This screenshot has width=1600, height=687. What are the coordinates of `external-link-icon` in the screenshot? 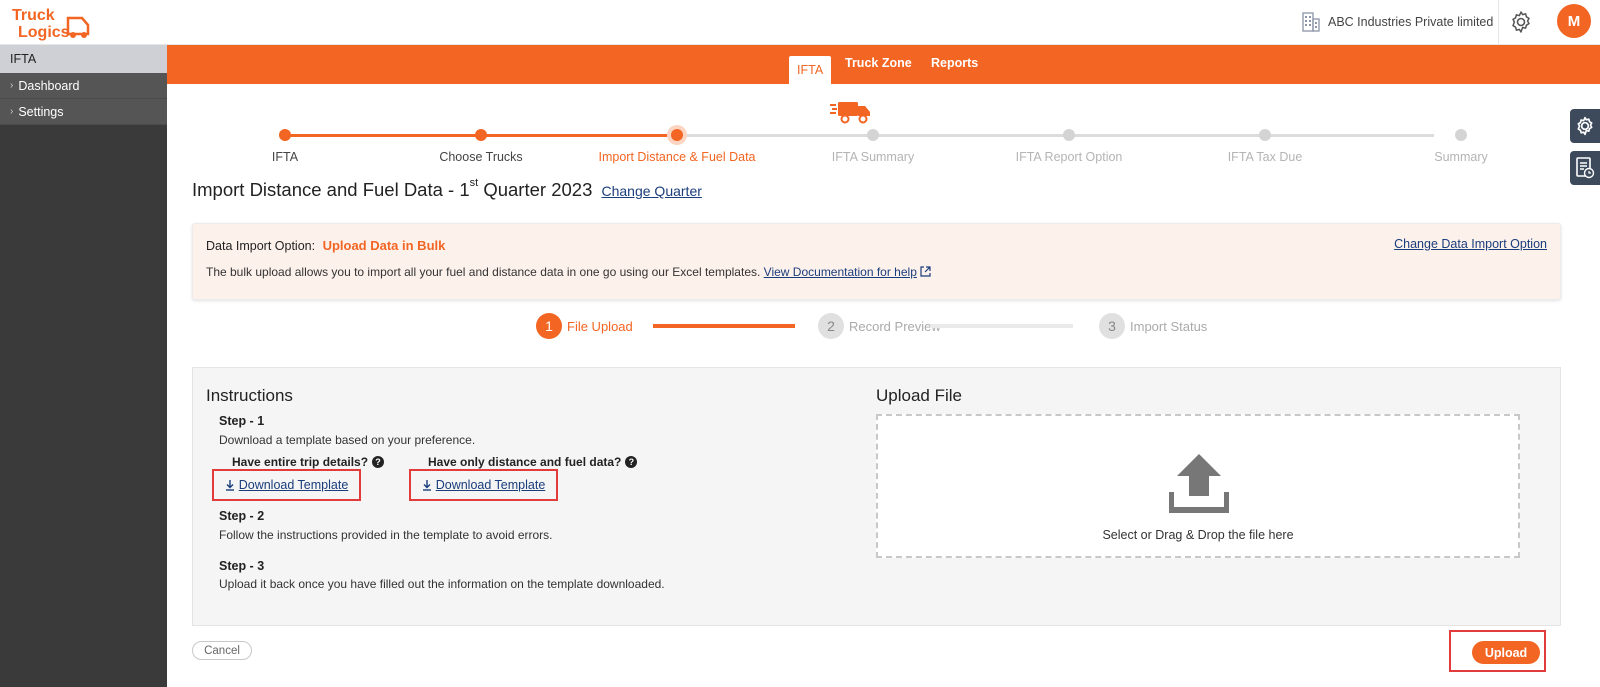 It's located at (925, 271).